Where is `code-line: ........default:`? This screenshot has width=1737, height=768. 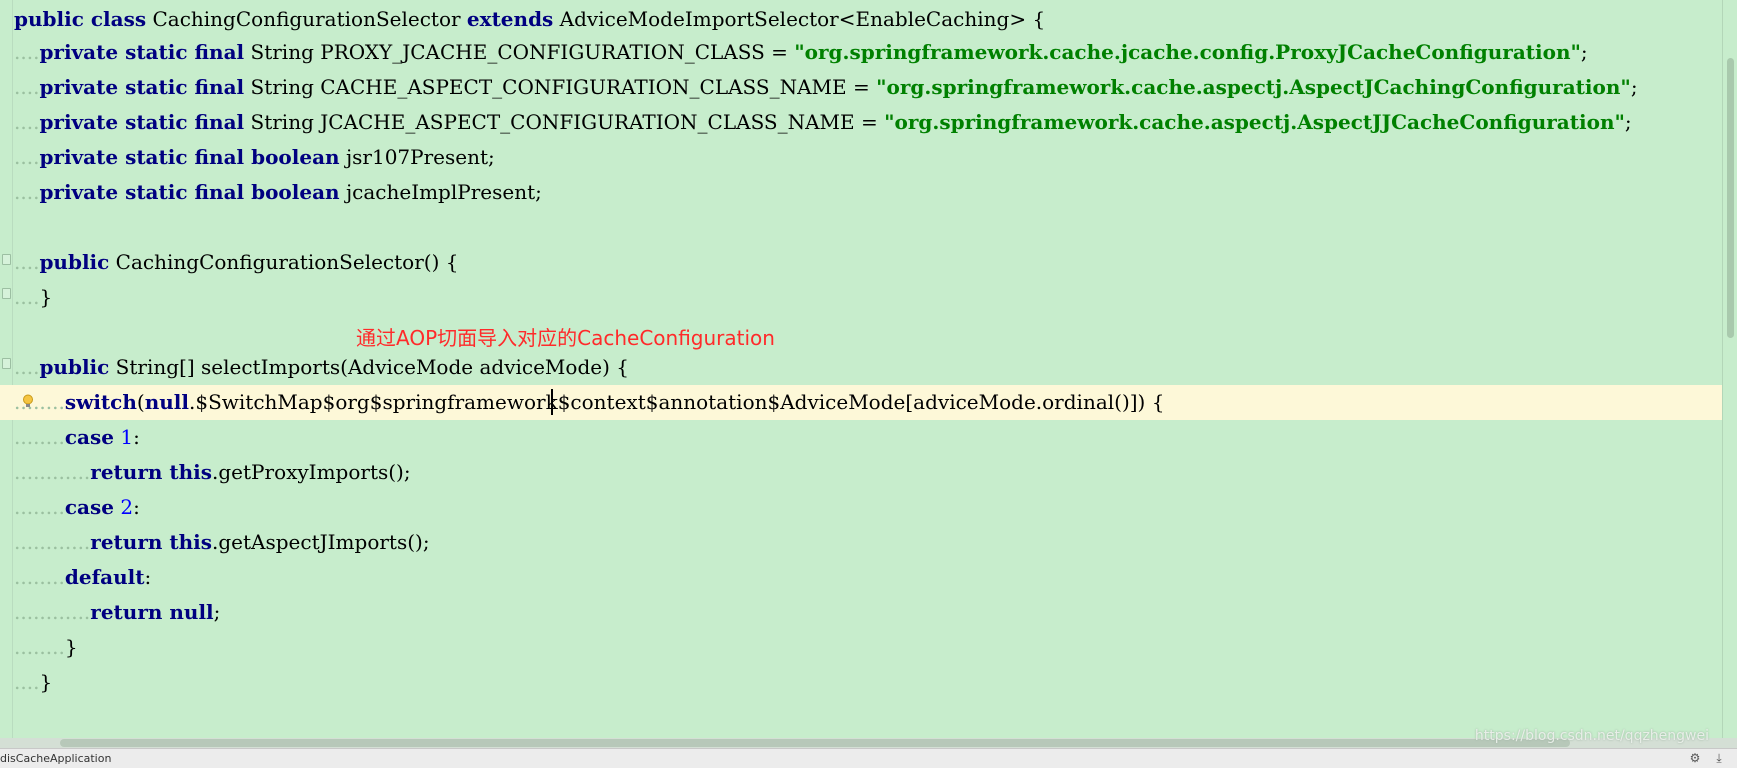
code-line: ........default: is located at coordinates (861, 577).